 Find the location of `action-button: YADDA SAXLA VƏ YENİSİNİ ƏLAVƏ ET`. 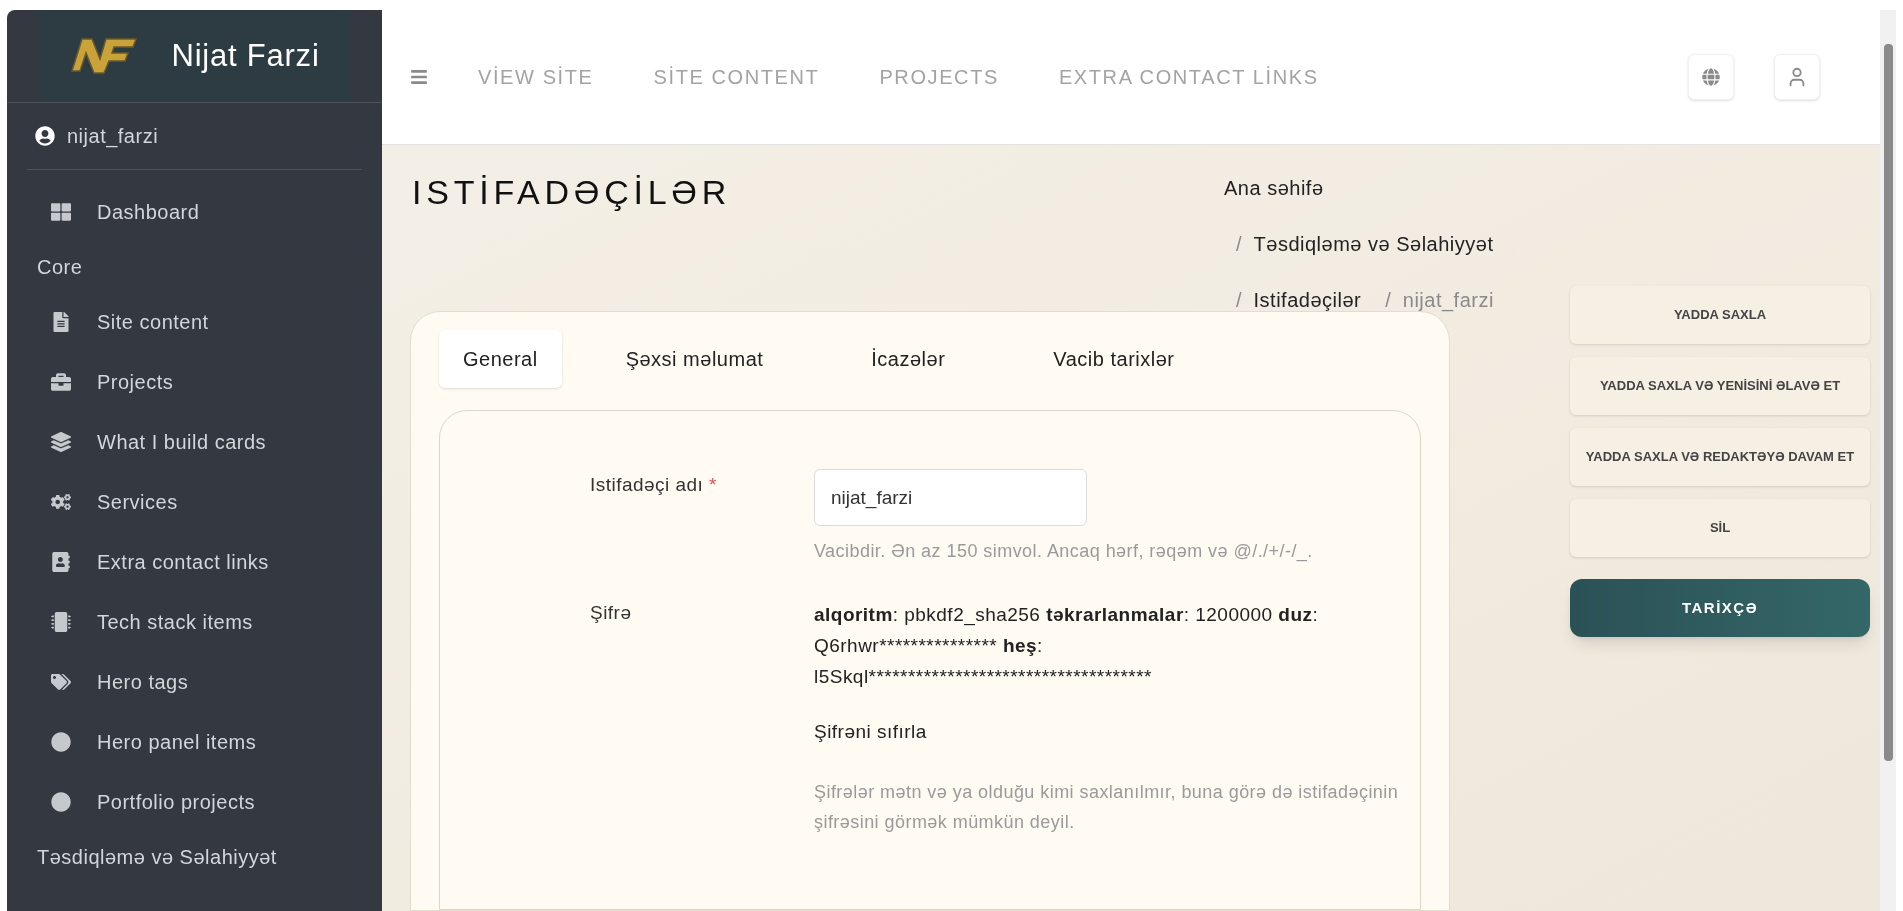

action-button: YADDA SAXLA VƏ YENİSİNİ ƏLAVƏ ET is located at coordinates (1720, 386).